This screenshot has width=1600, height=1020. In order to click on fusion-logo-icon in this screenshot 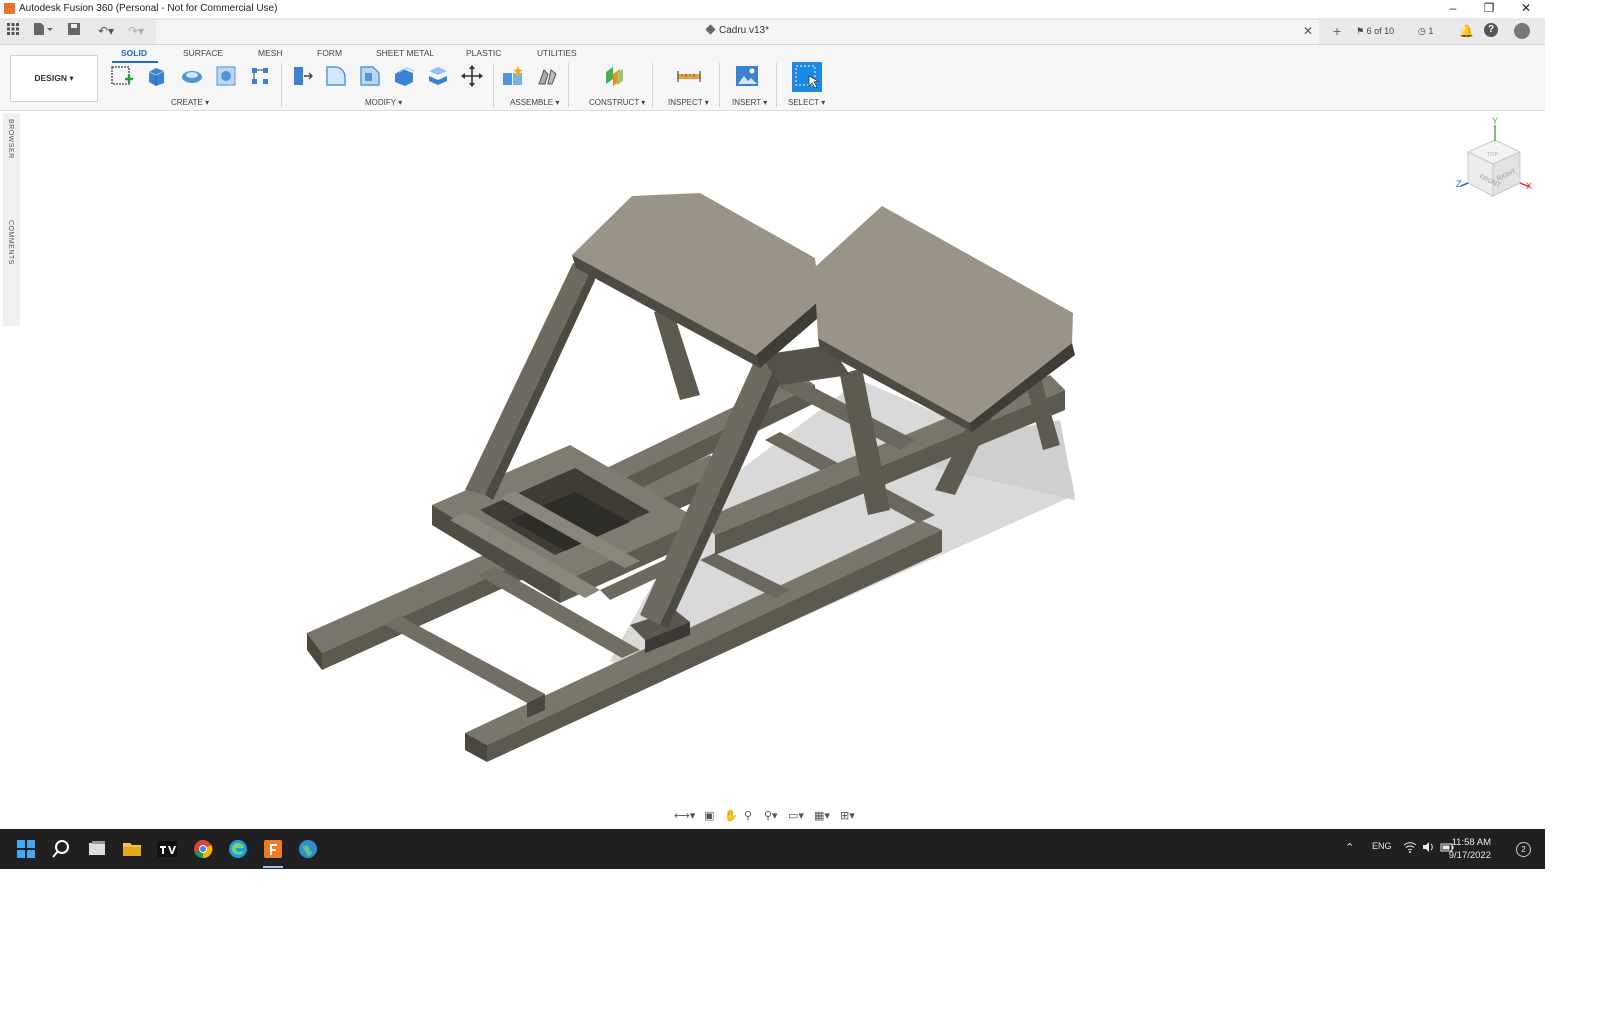, I will do `click(9, 8)`.